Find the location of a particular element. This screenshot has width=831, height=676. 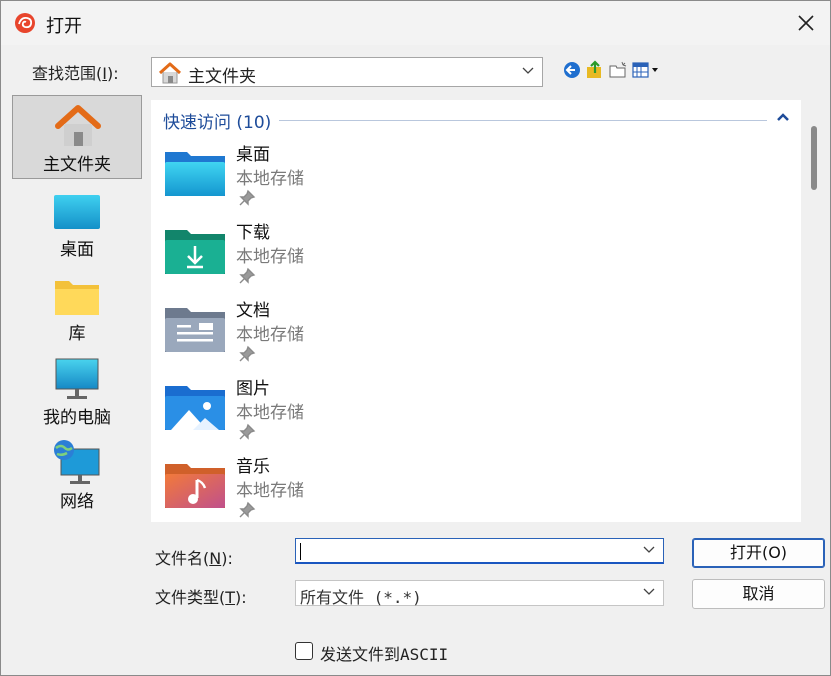

filetype-label: 文件类型(T): is located at coordinates (201, 597).